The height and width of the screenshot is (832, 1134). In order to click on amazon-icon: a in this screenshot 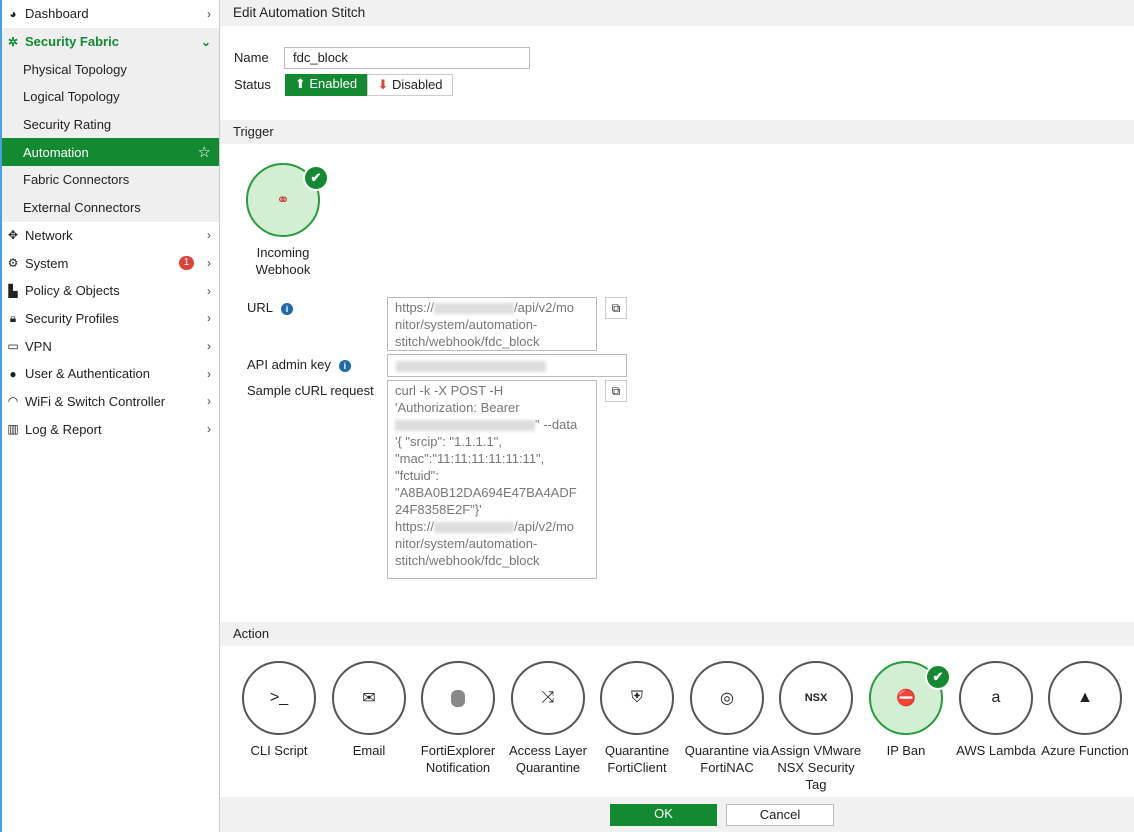, I will do `click(996, 697)`.